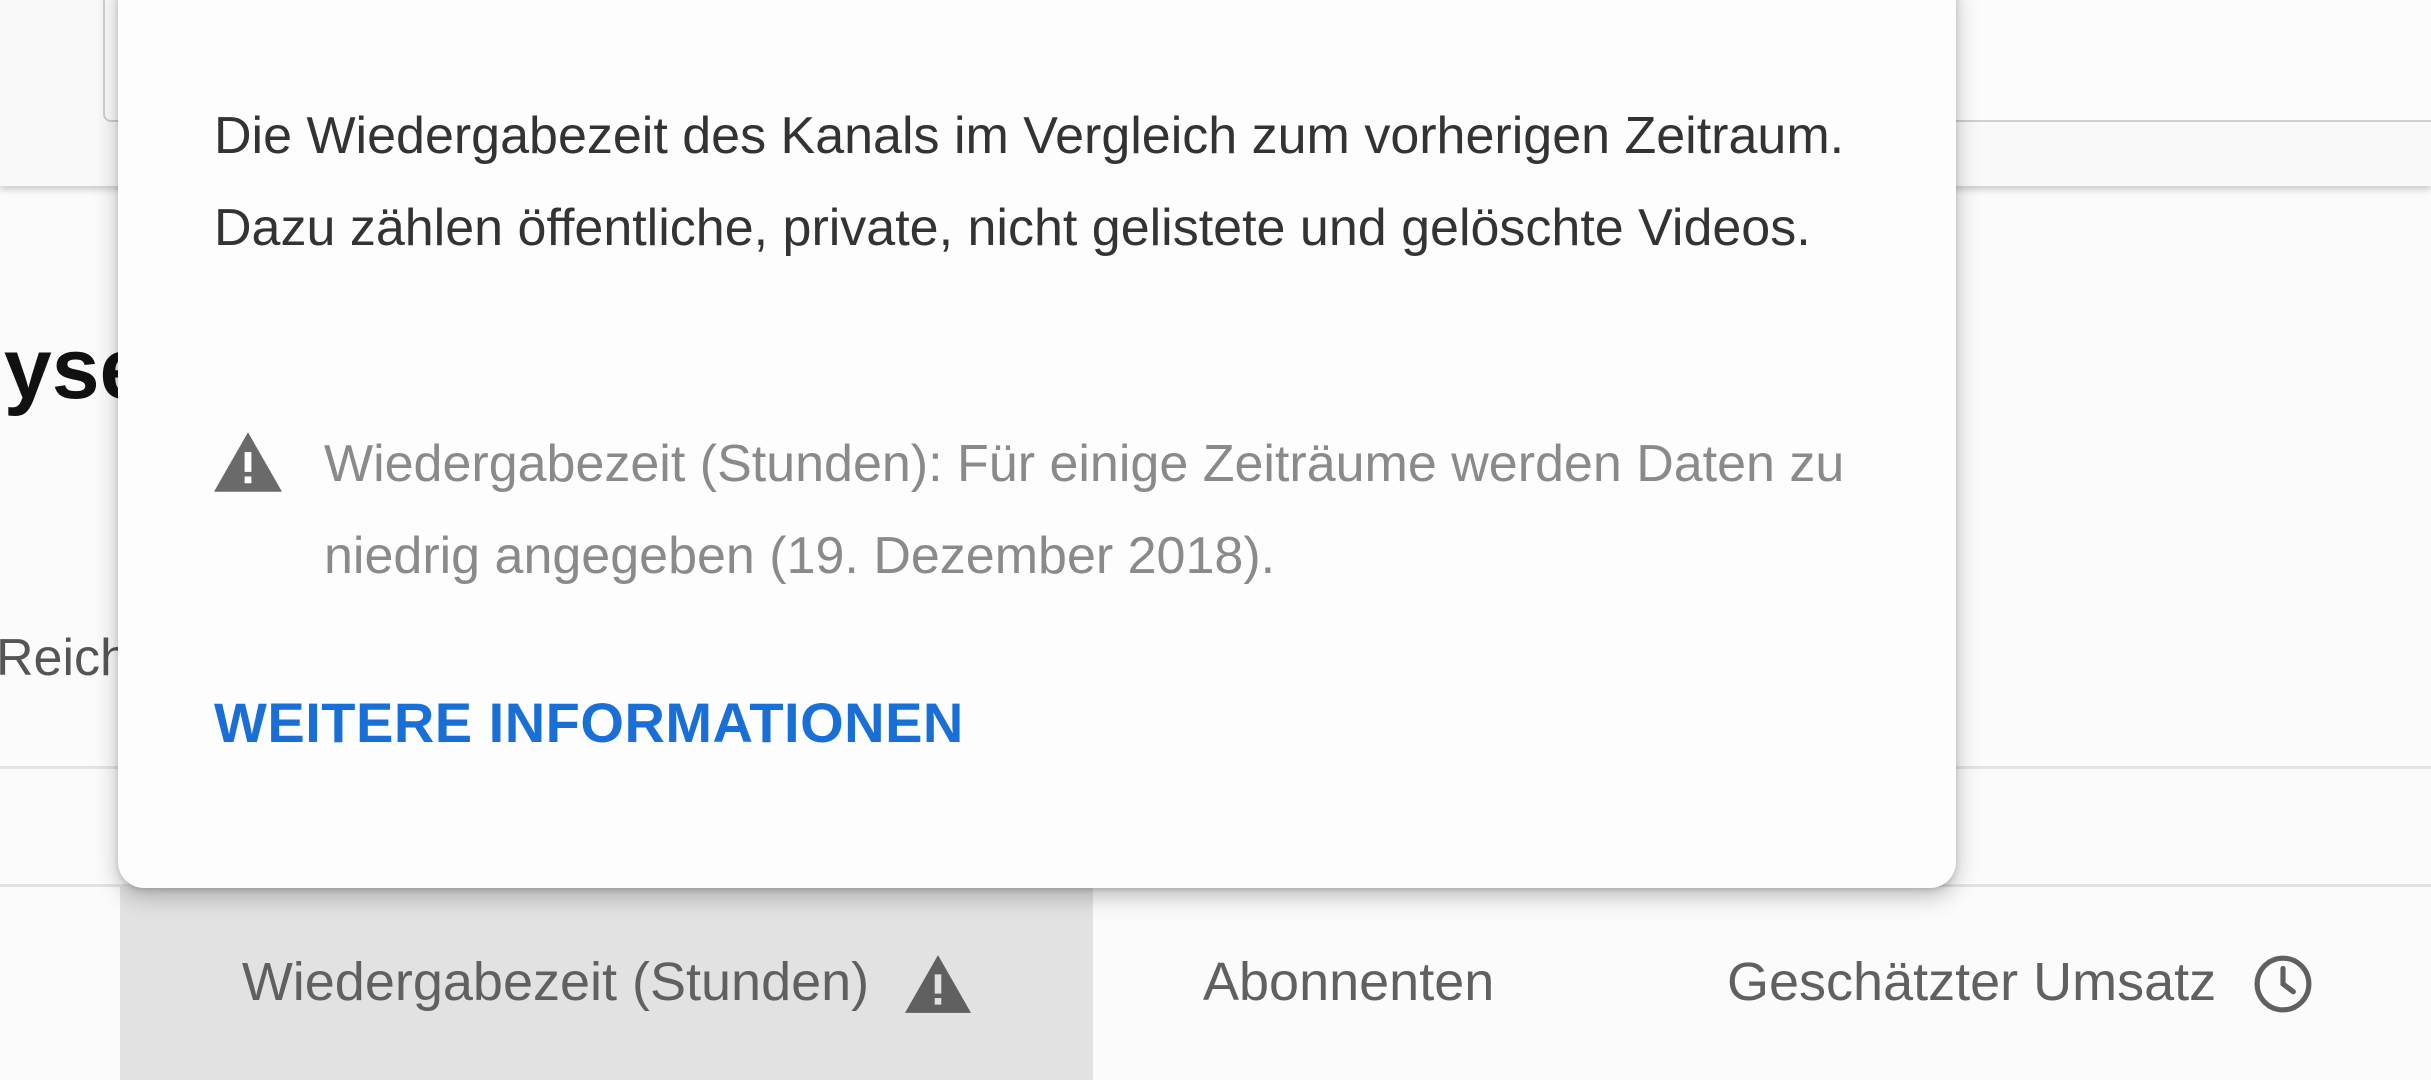 The image size is (2431, 1080). I want to click on metric-tab-subscribers: Abonnenten, so click(1348, 983).